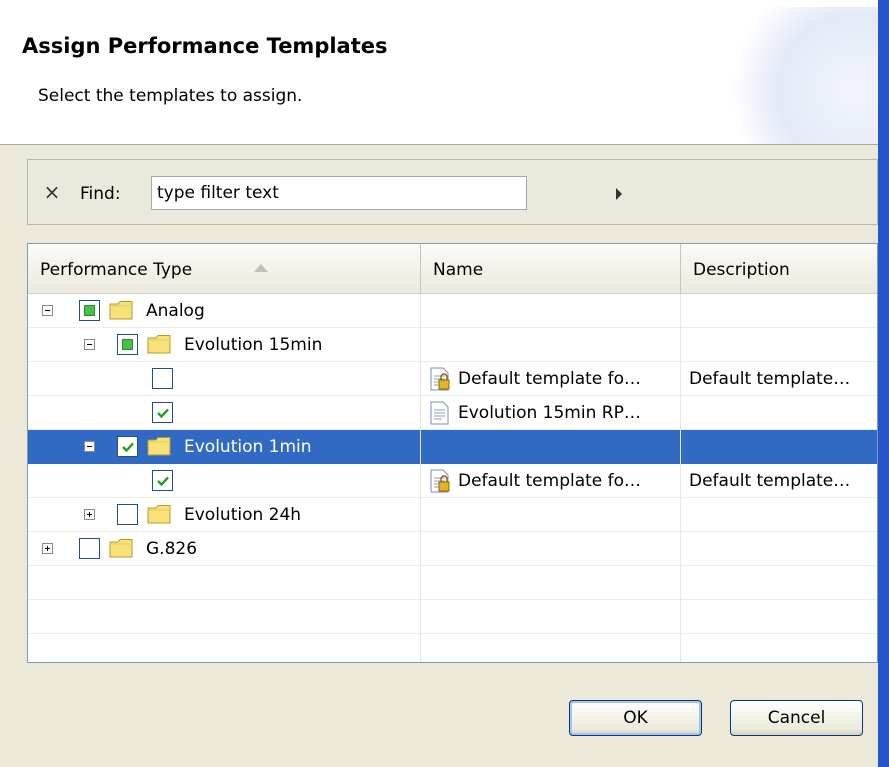  Describe the element at coordinates (261, 268) in the screenshot. I see `sort-ascending-icon` at that location.